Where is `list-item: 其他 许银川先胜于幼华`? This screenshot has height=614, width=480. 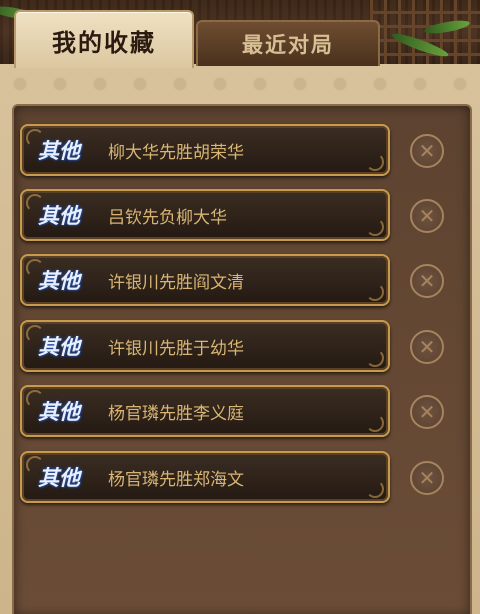
list-item: 其他 许银川先胜于幼华 is located at coordinates (205, 346).